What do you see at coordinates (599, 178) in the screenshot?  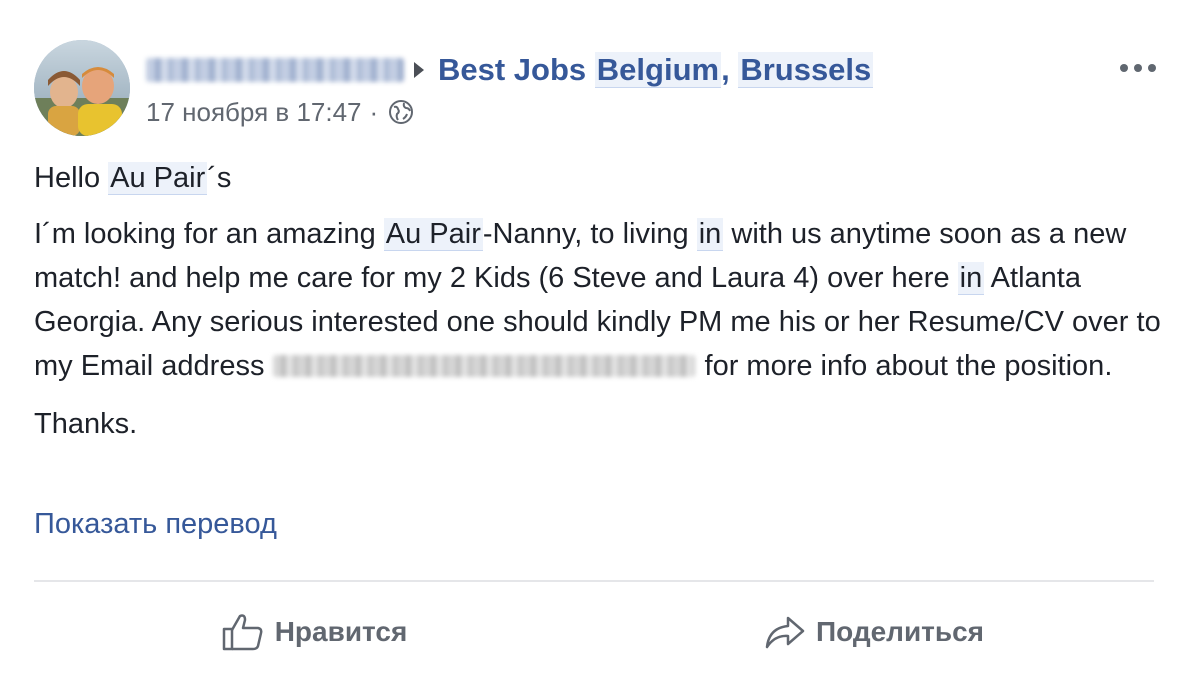 I see `greeting-line: Hello Au Pair´s` at bounding box center [599, 178].